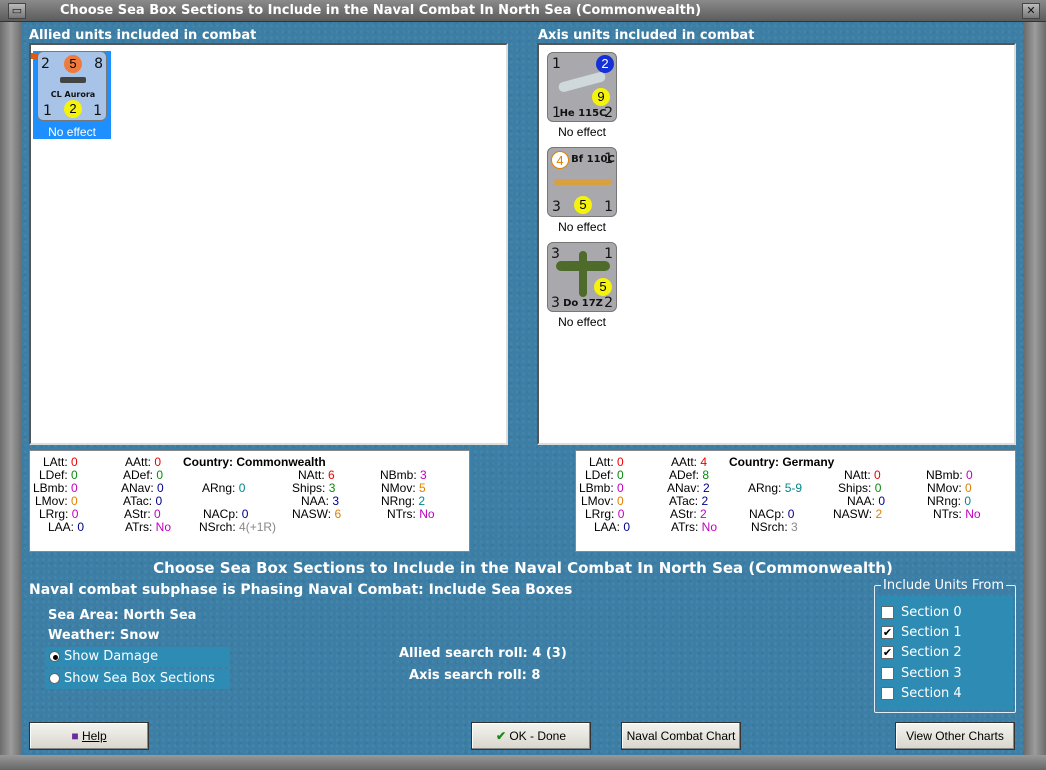 The image size is (1046, 770). What do you see at coordinates (258, 527) in the screenshot?
I see `stat-value: 4(+1R)` at bounding box center [258, 527].